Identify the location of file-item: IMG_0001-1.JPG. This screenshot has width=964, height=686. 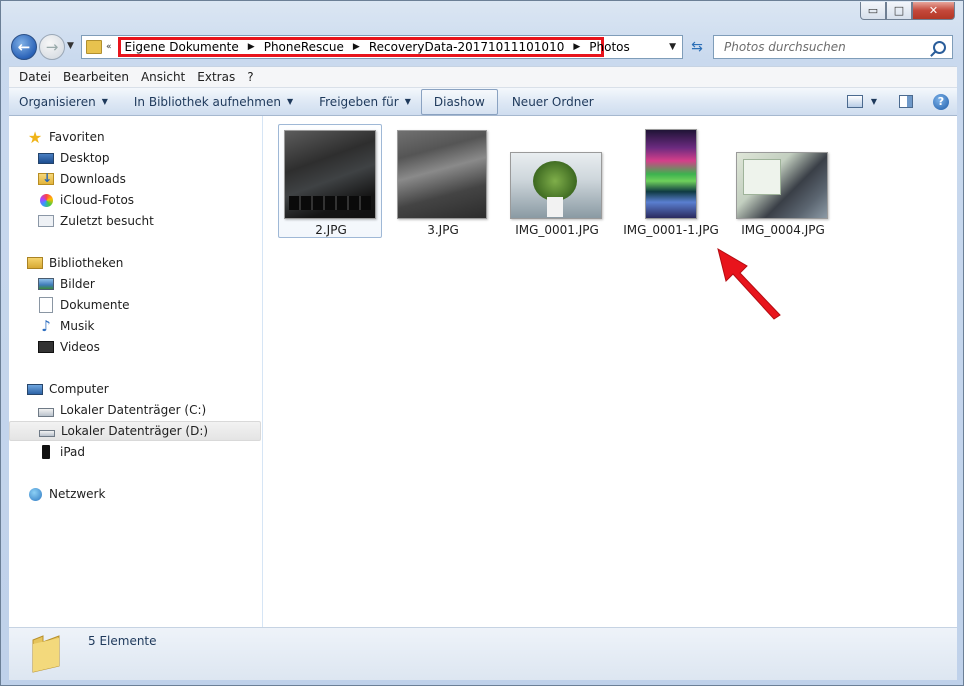
(670, 181).